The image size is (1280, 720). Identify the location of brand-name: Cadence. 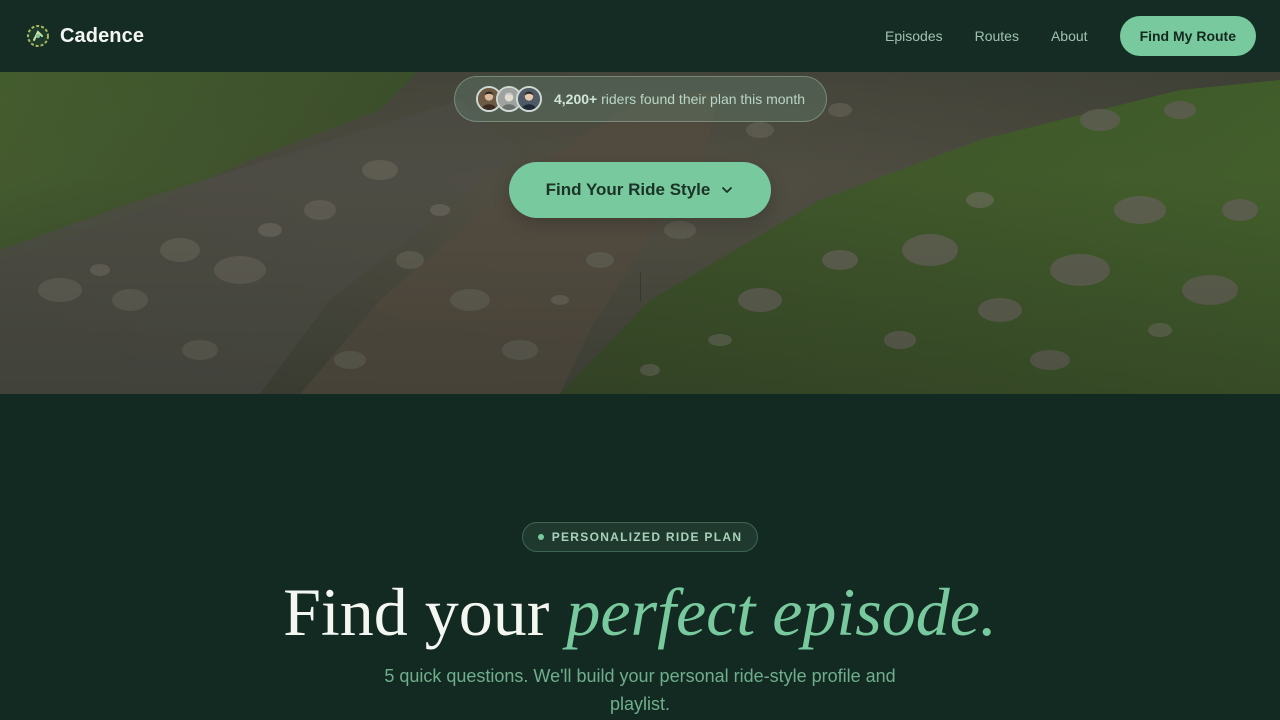
(102, 35).